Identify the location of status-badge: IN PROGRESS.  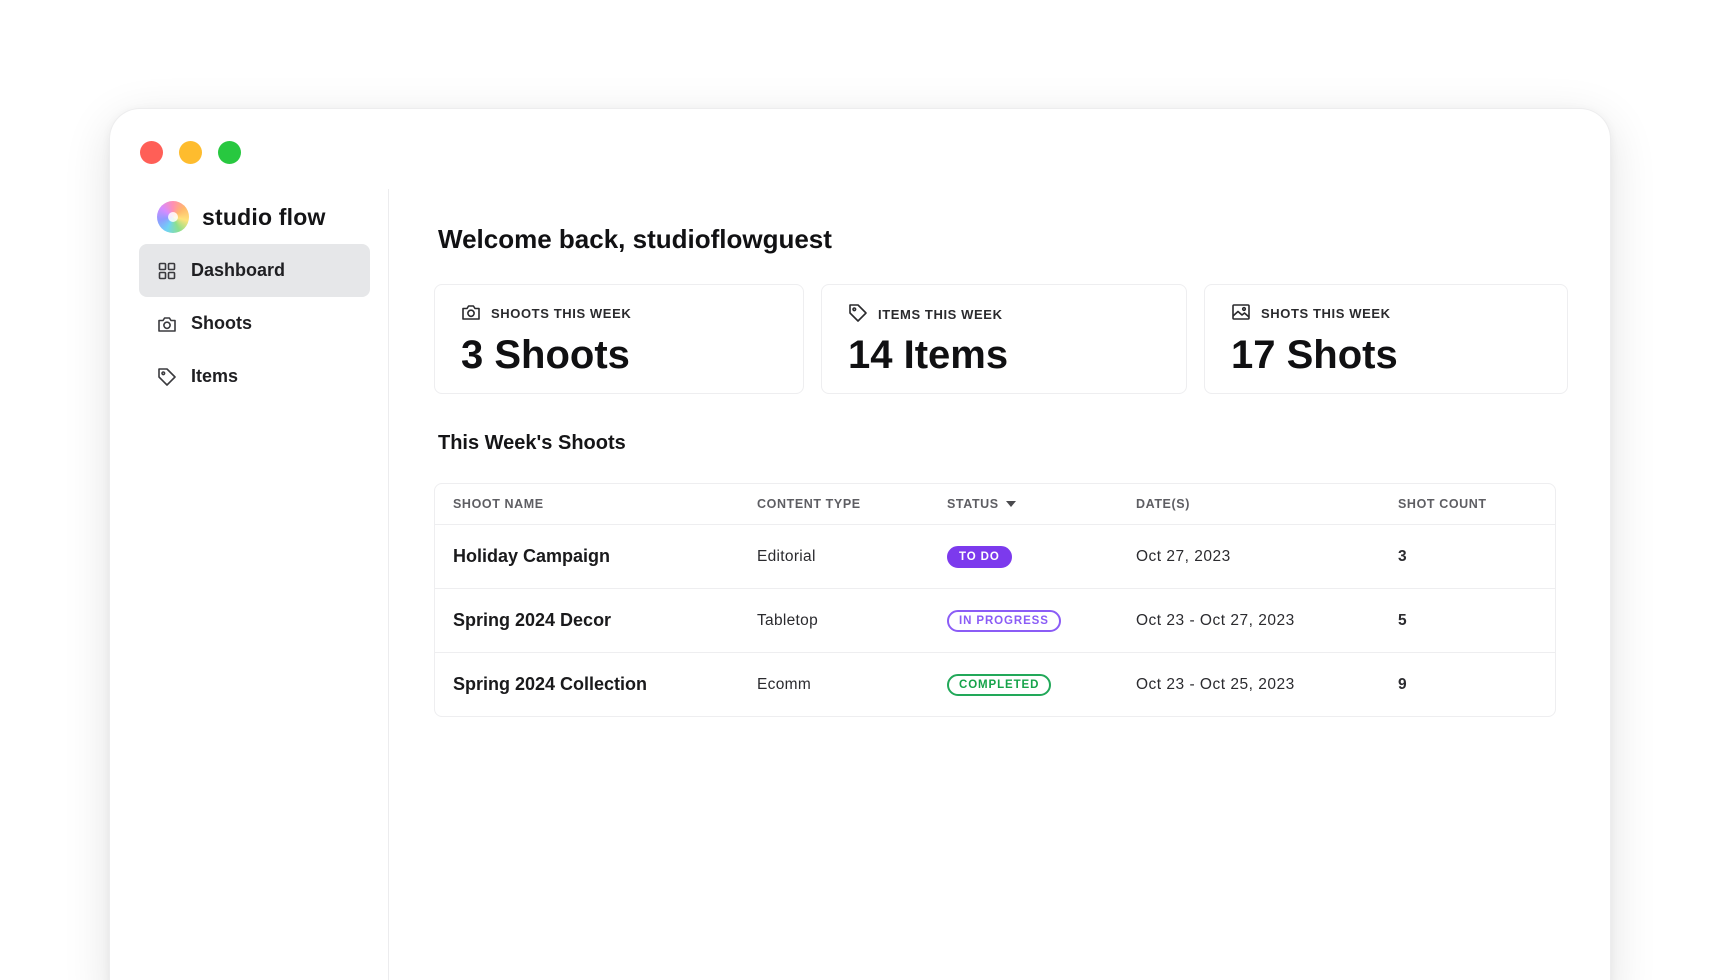
(1004, 620).